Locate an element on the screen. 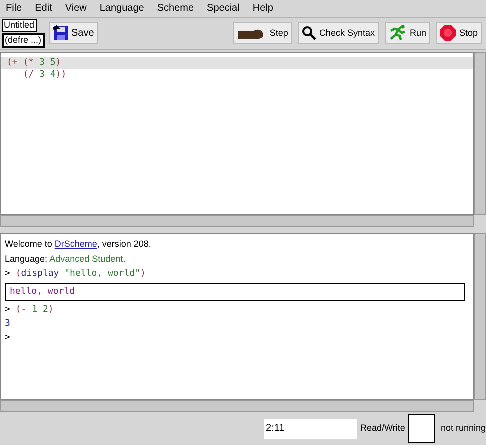 This screenshot has width=486, height=445. running-indicator is located at coordinates (421, 429).